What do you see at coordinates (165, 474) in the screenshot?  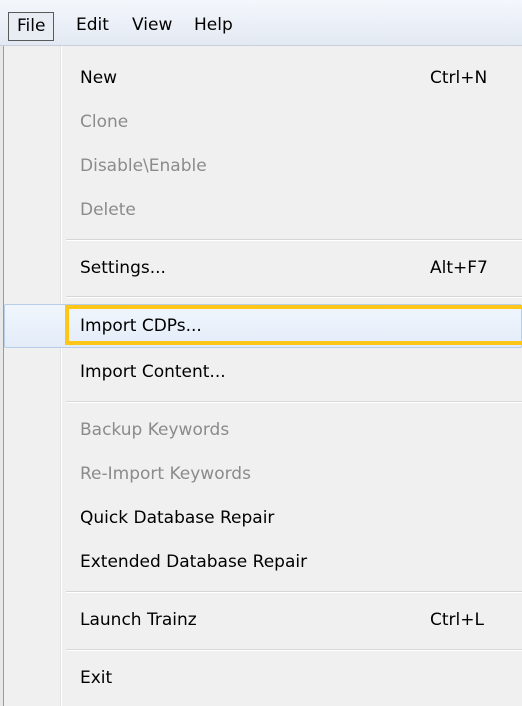 I see `menu-item-label: Re-Import Keywords` at bounding box center [165, 474].